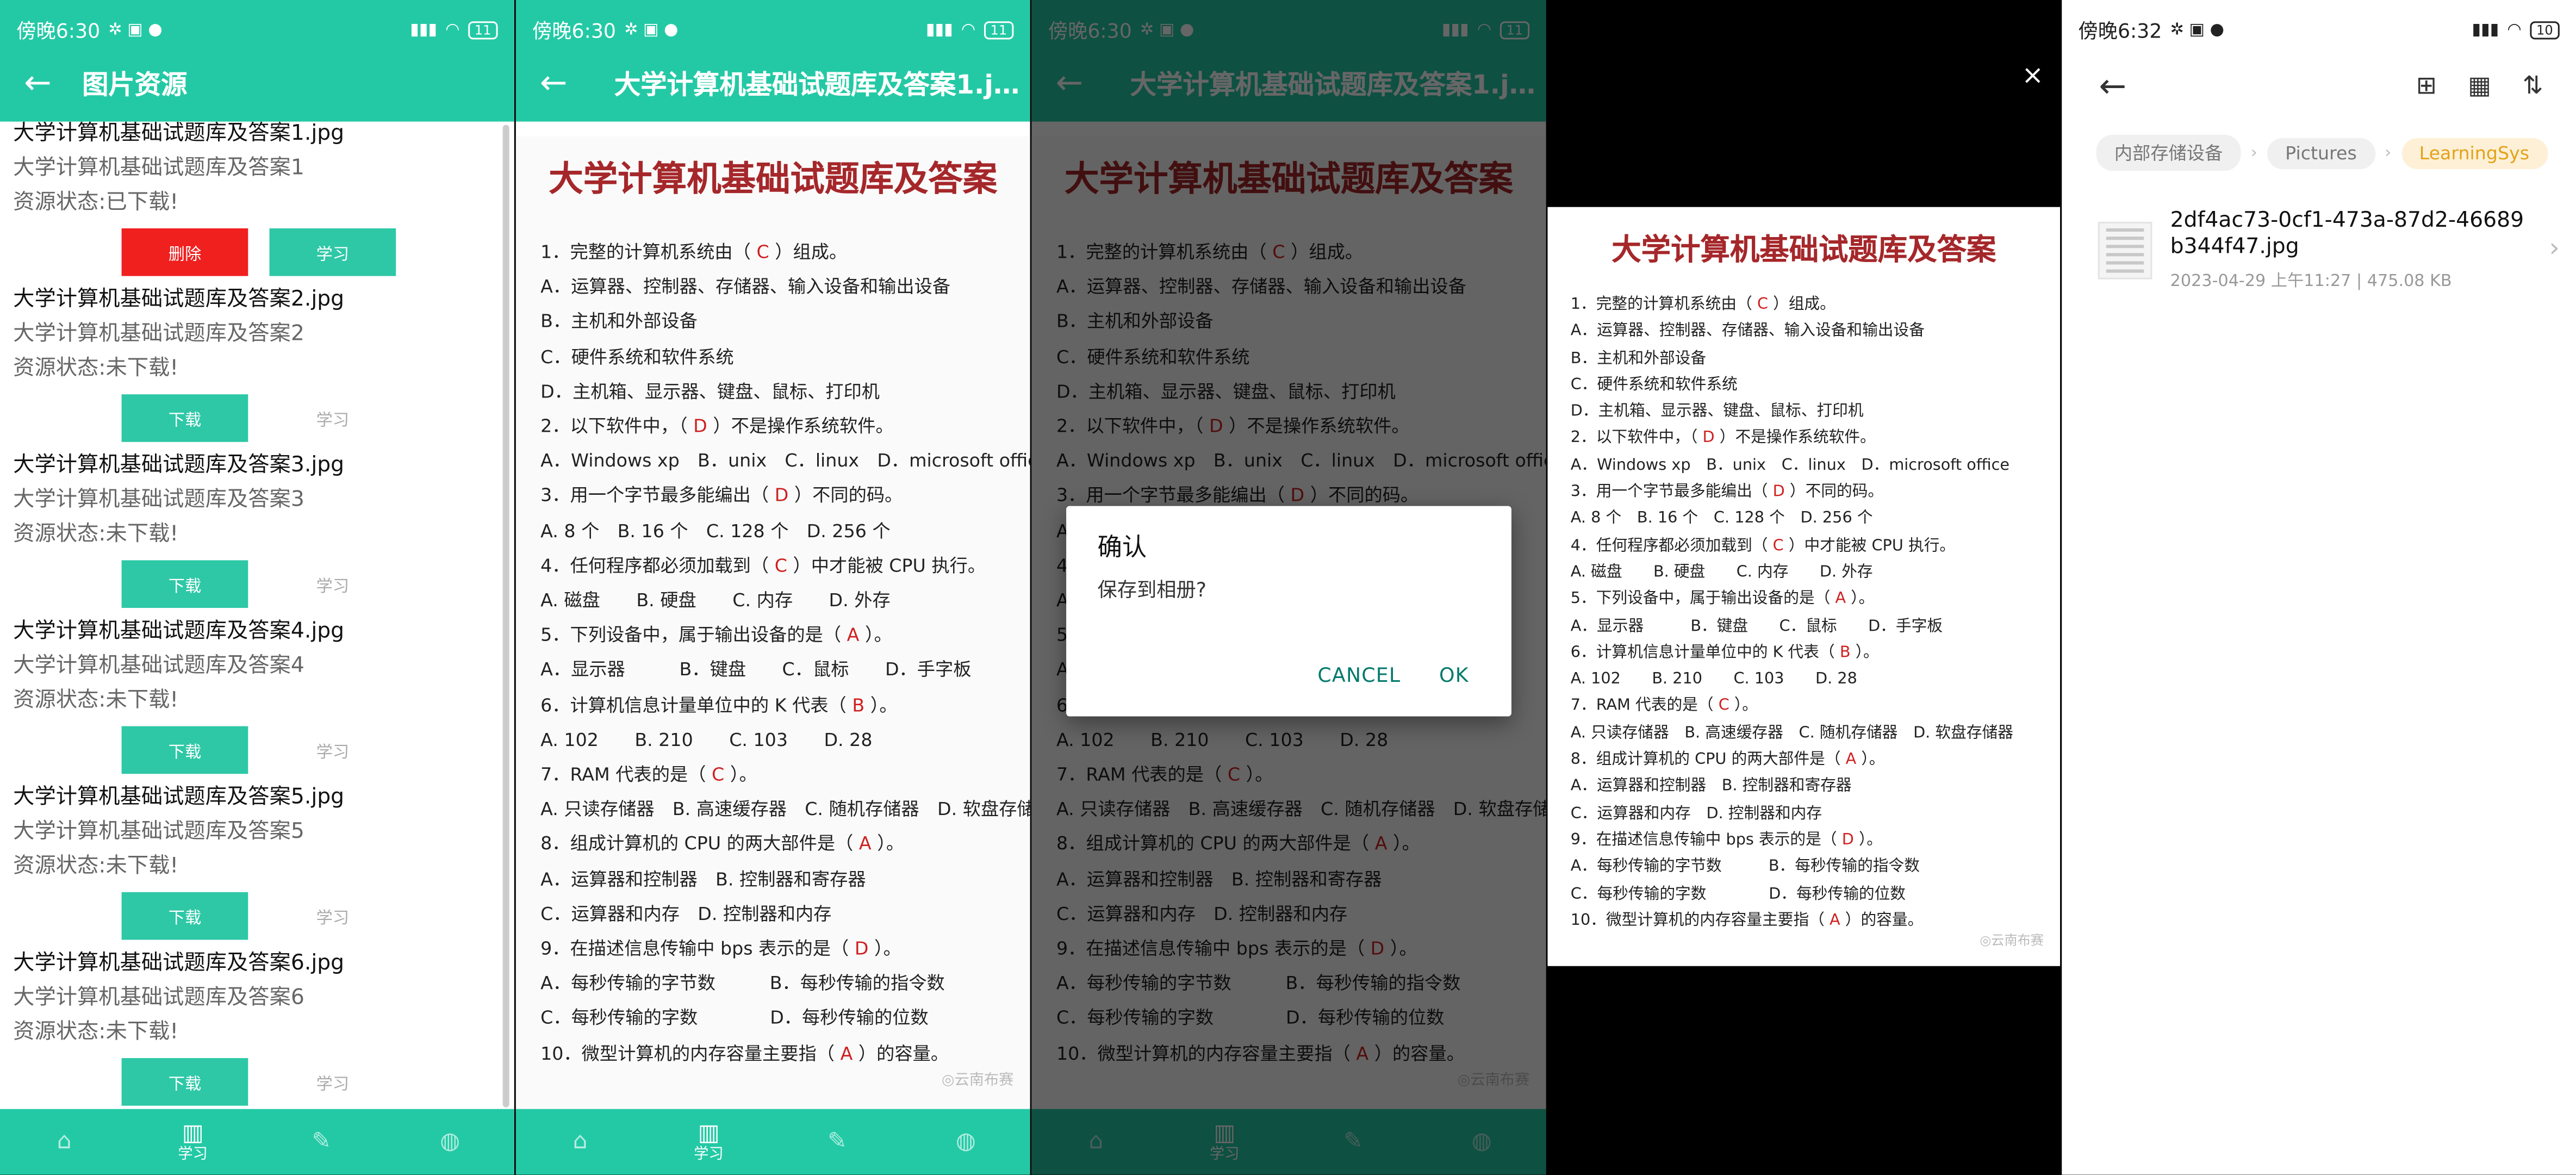 The height and width of the screenshot is (1175, 2576). I want to click on answer-letter: B, so click(858, 705).